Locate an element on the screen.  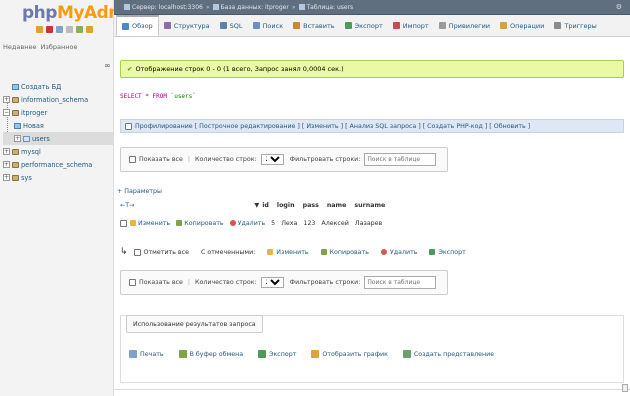
row-checkbox is located at coordinates (123, 223).